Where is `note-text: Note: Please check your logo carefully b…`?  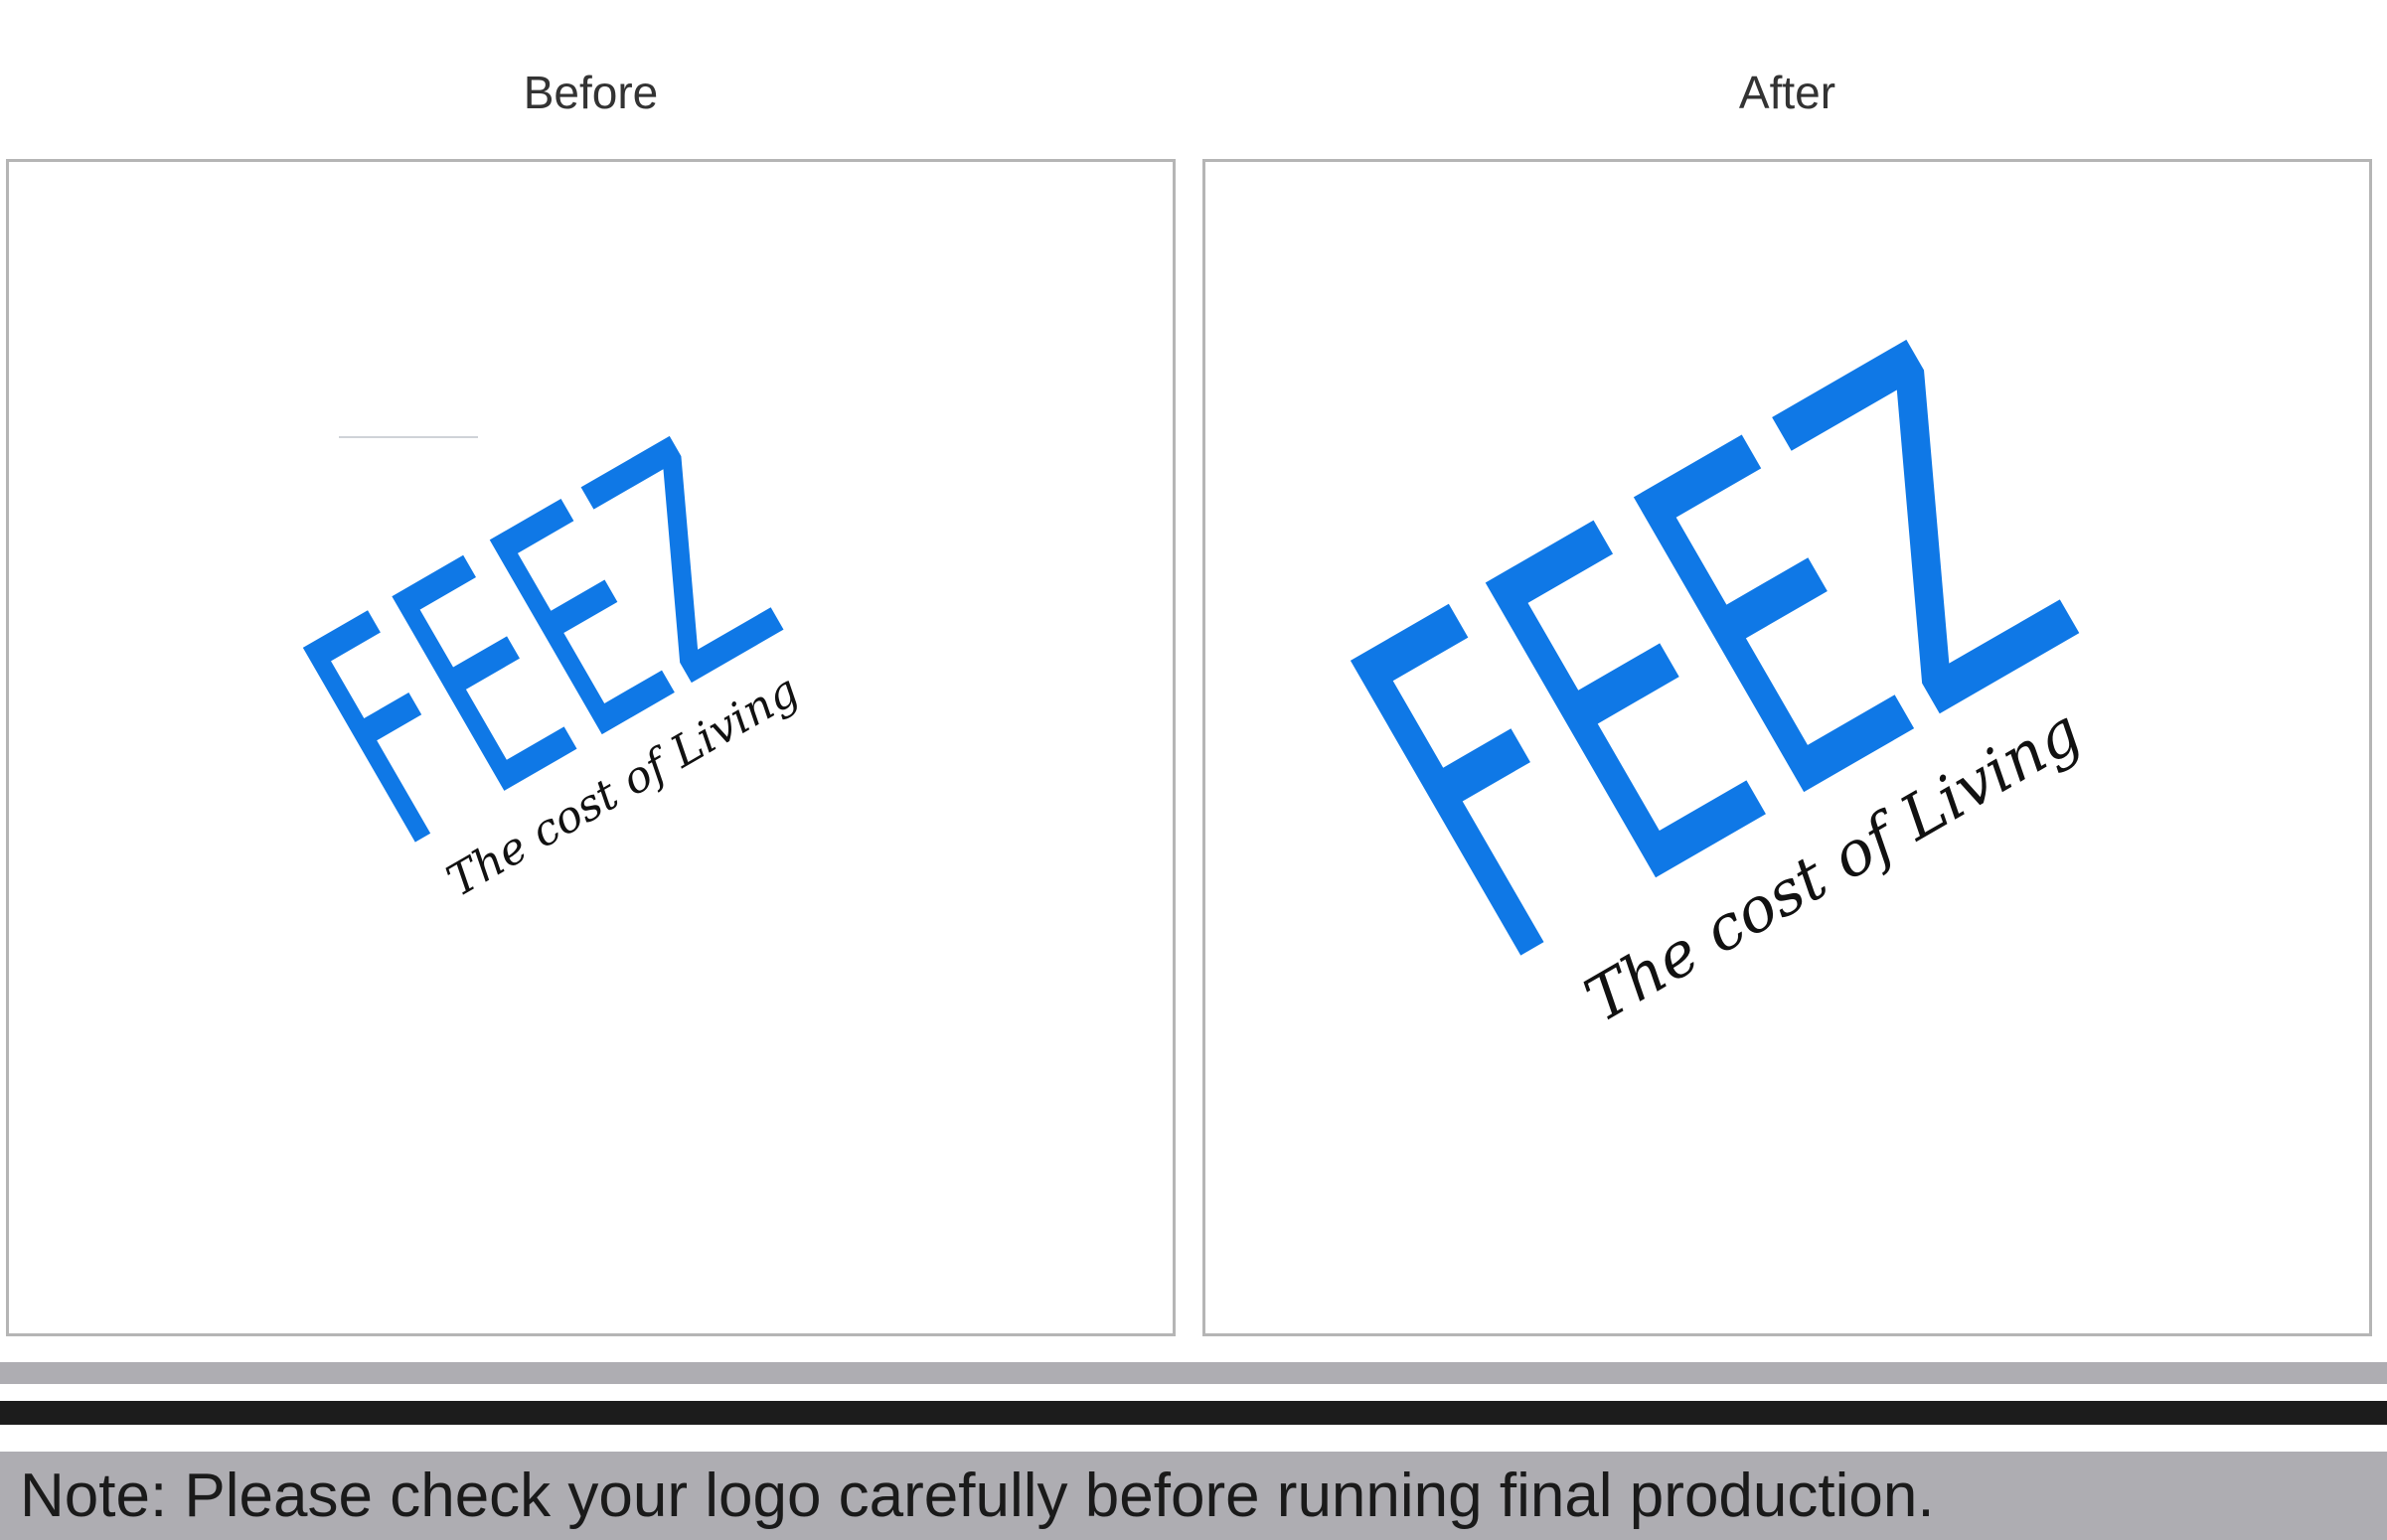 note-text: Note: Please check your logo carefully b… is located at coordinates (977, 1496).